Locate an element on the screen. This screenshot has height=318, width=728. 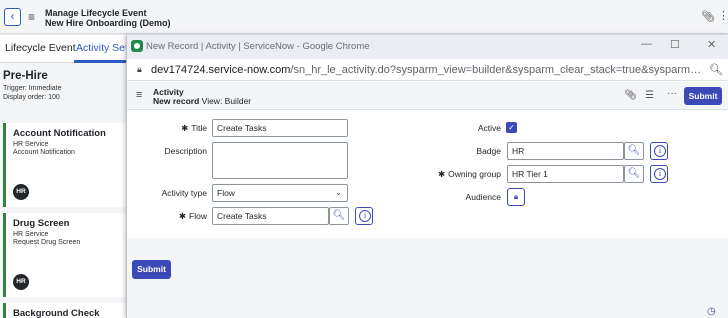
flow-label: ✱ Flow is located at coordinates (192, 216).